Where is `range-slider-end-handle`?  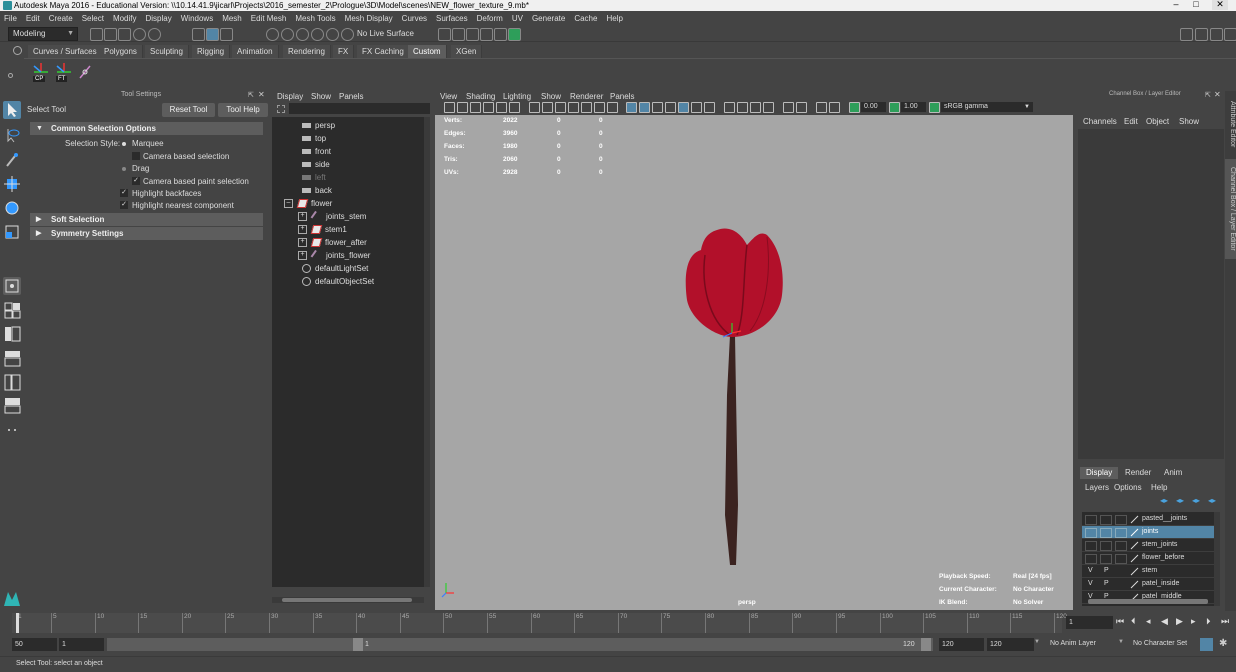
range-slider-end-handle is located at coordinates (926, 644).